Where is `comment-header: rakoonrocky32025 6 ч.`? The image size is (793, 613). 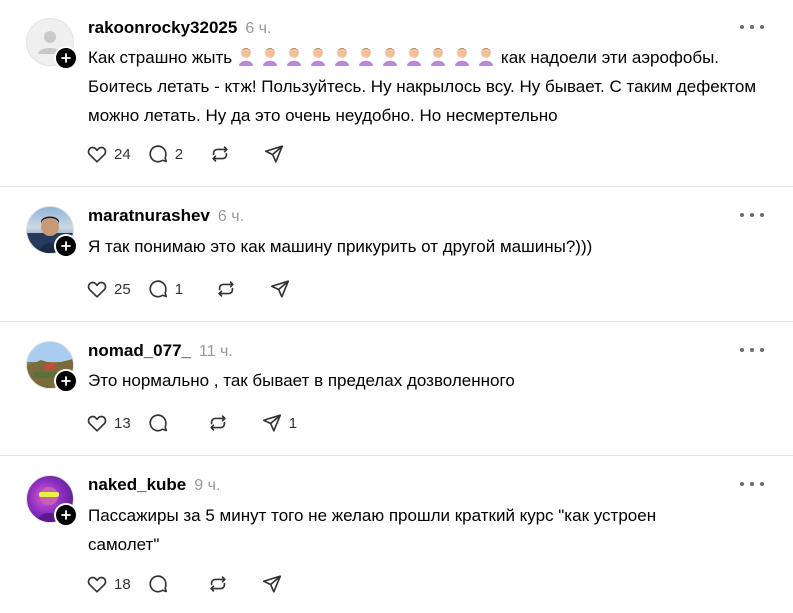
comment-header: rakoonrocky32025 6 ч. is located at coordinates (179, 30).